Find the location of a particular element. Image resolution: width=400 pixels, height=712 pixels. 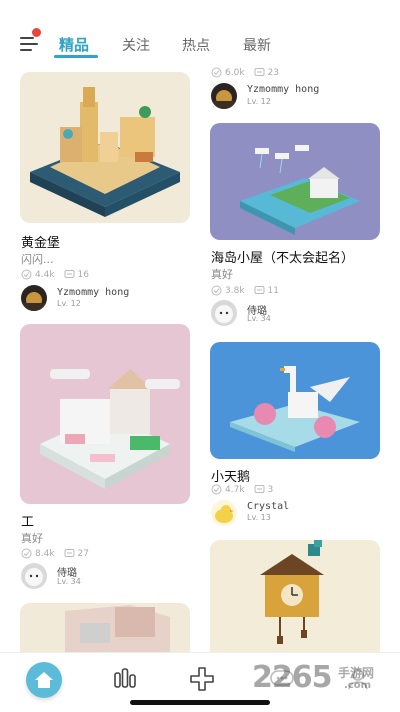

add-icon is located at coordinates (202, 679).